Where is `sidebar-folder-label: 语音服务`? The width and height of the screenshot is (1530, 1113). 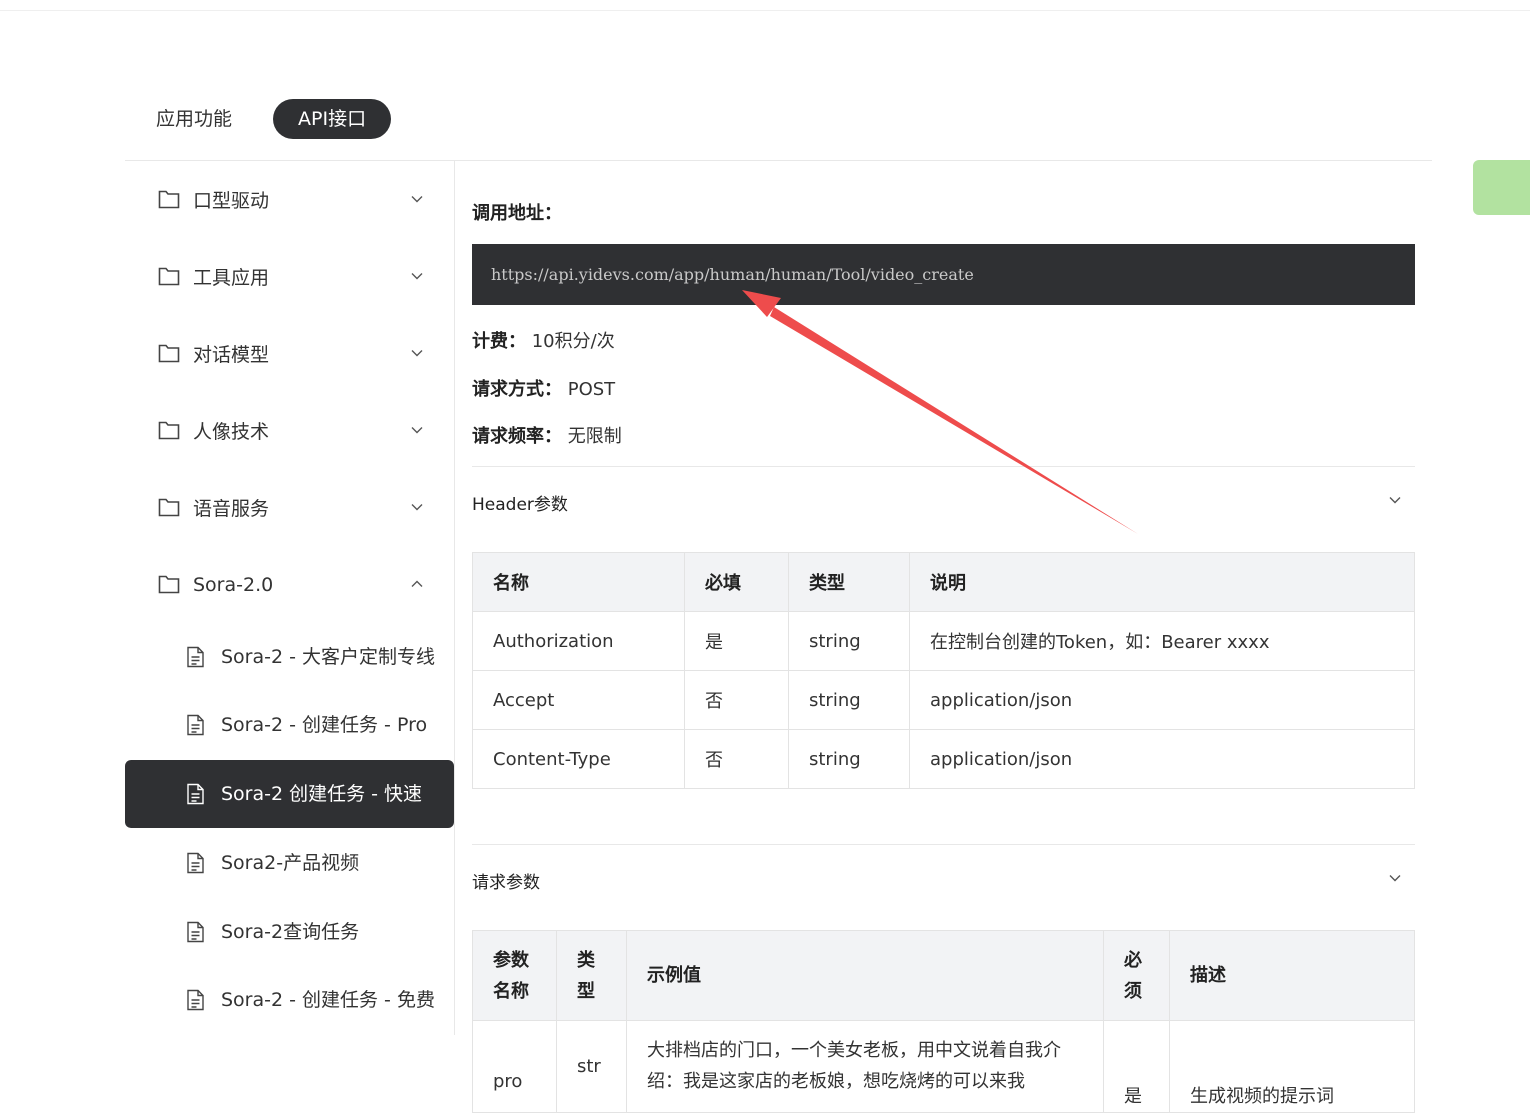
sidebar-folder-label: 语音服务 is located at coordinates (231, 509).